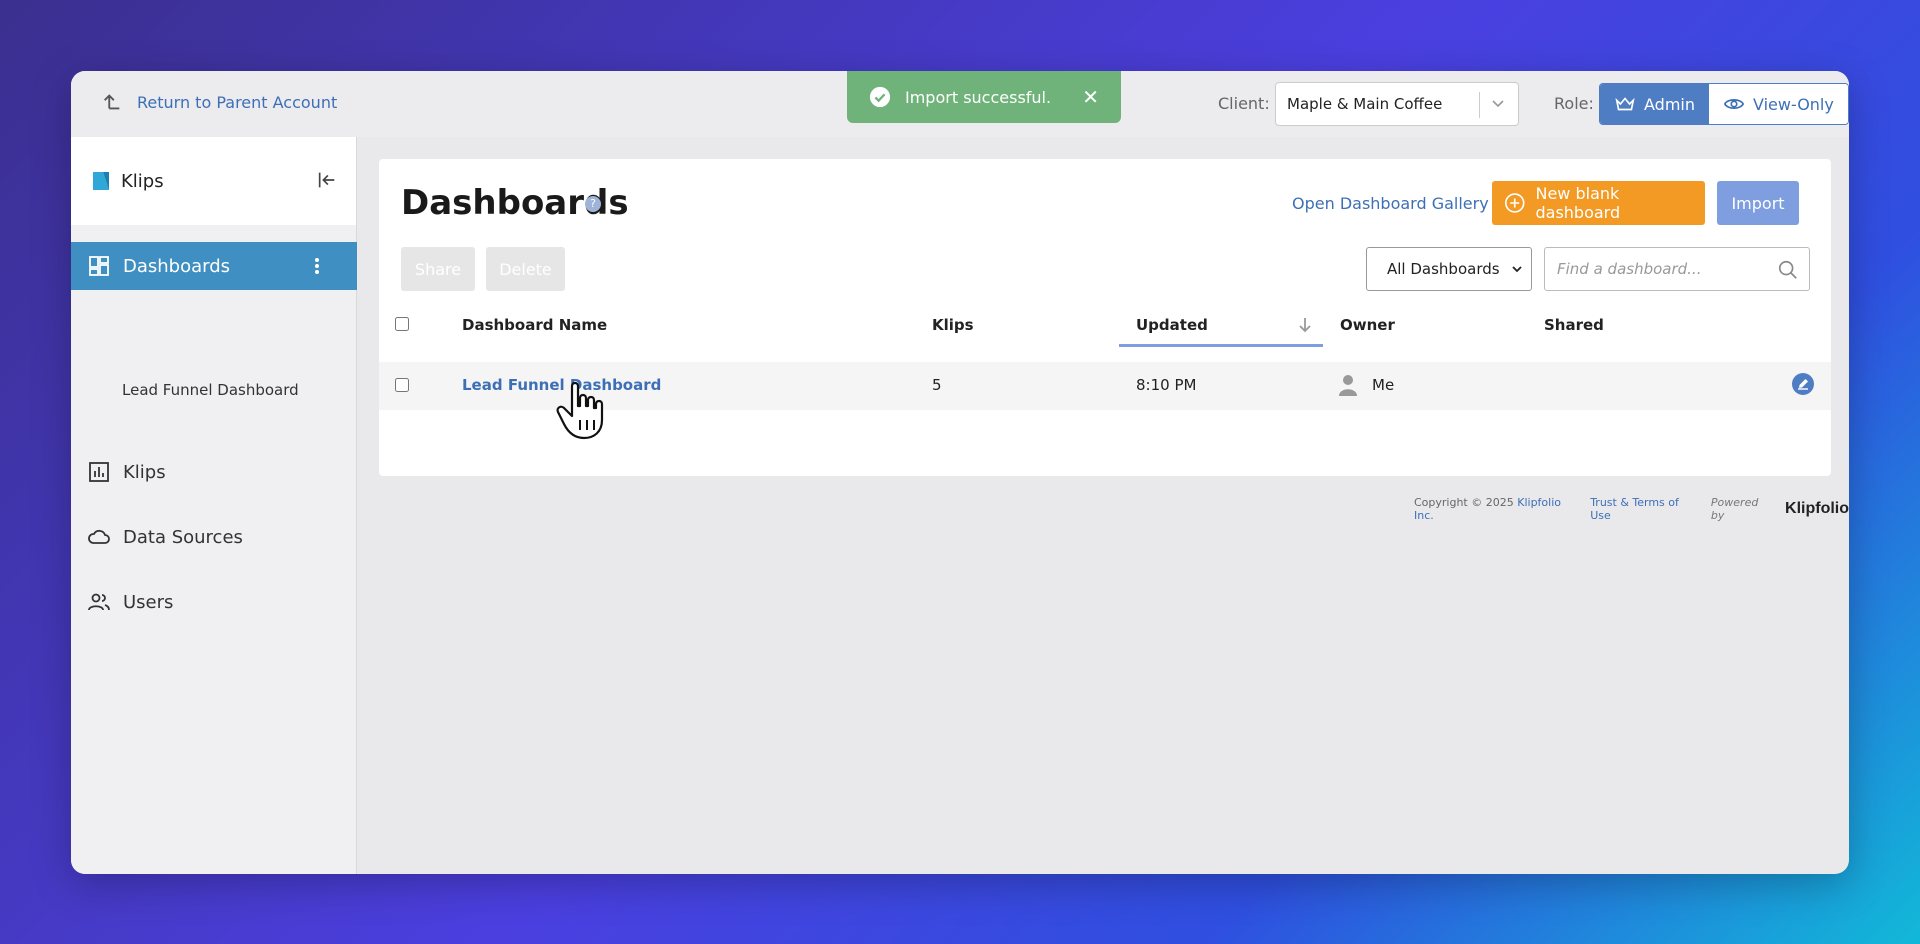  I want to click on sort-descending-icon, so click(1305, 325).